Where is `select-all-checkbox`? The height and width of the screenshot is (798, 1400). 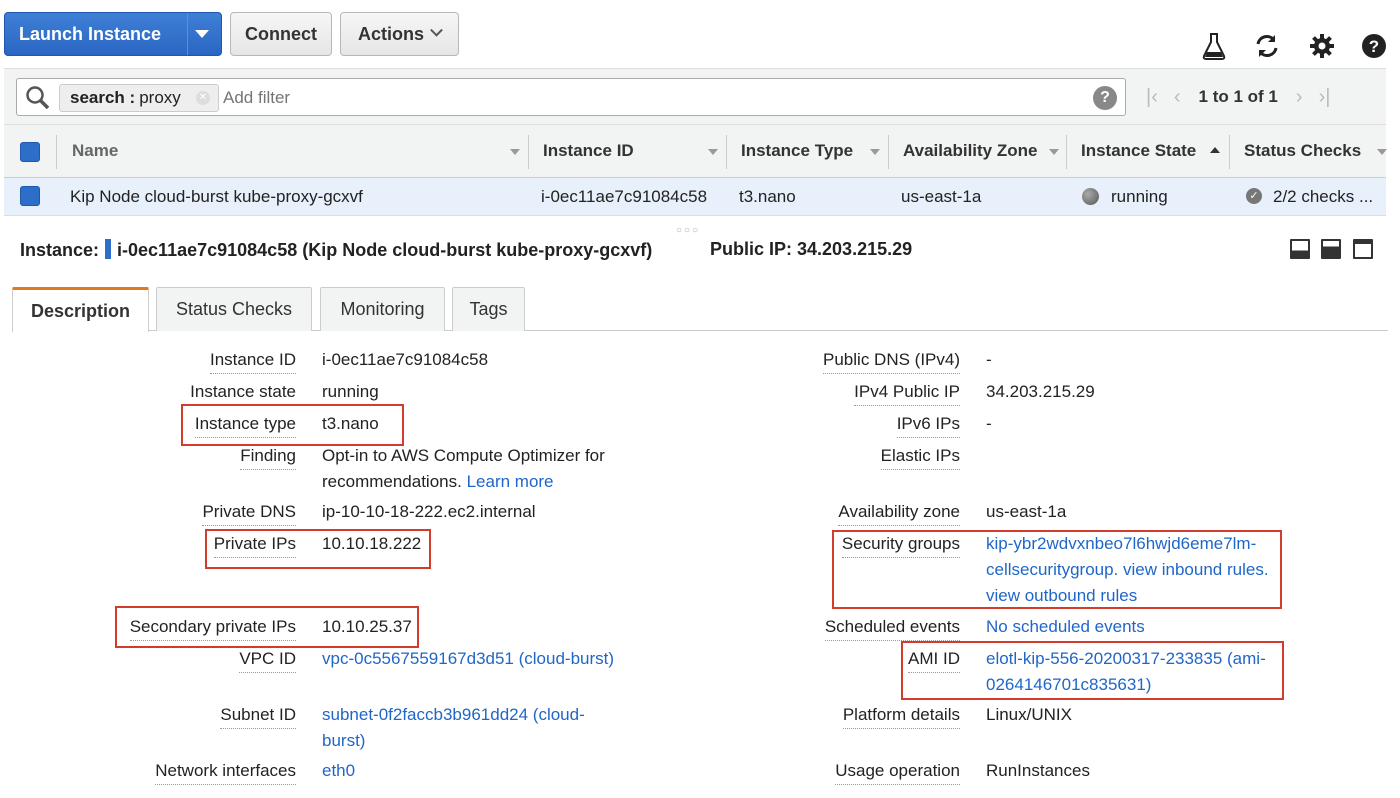 select-all-checkbox is located at coordinates (30, 152).